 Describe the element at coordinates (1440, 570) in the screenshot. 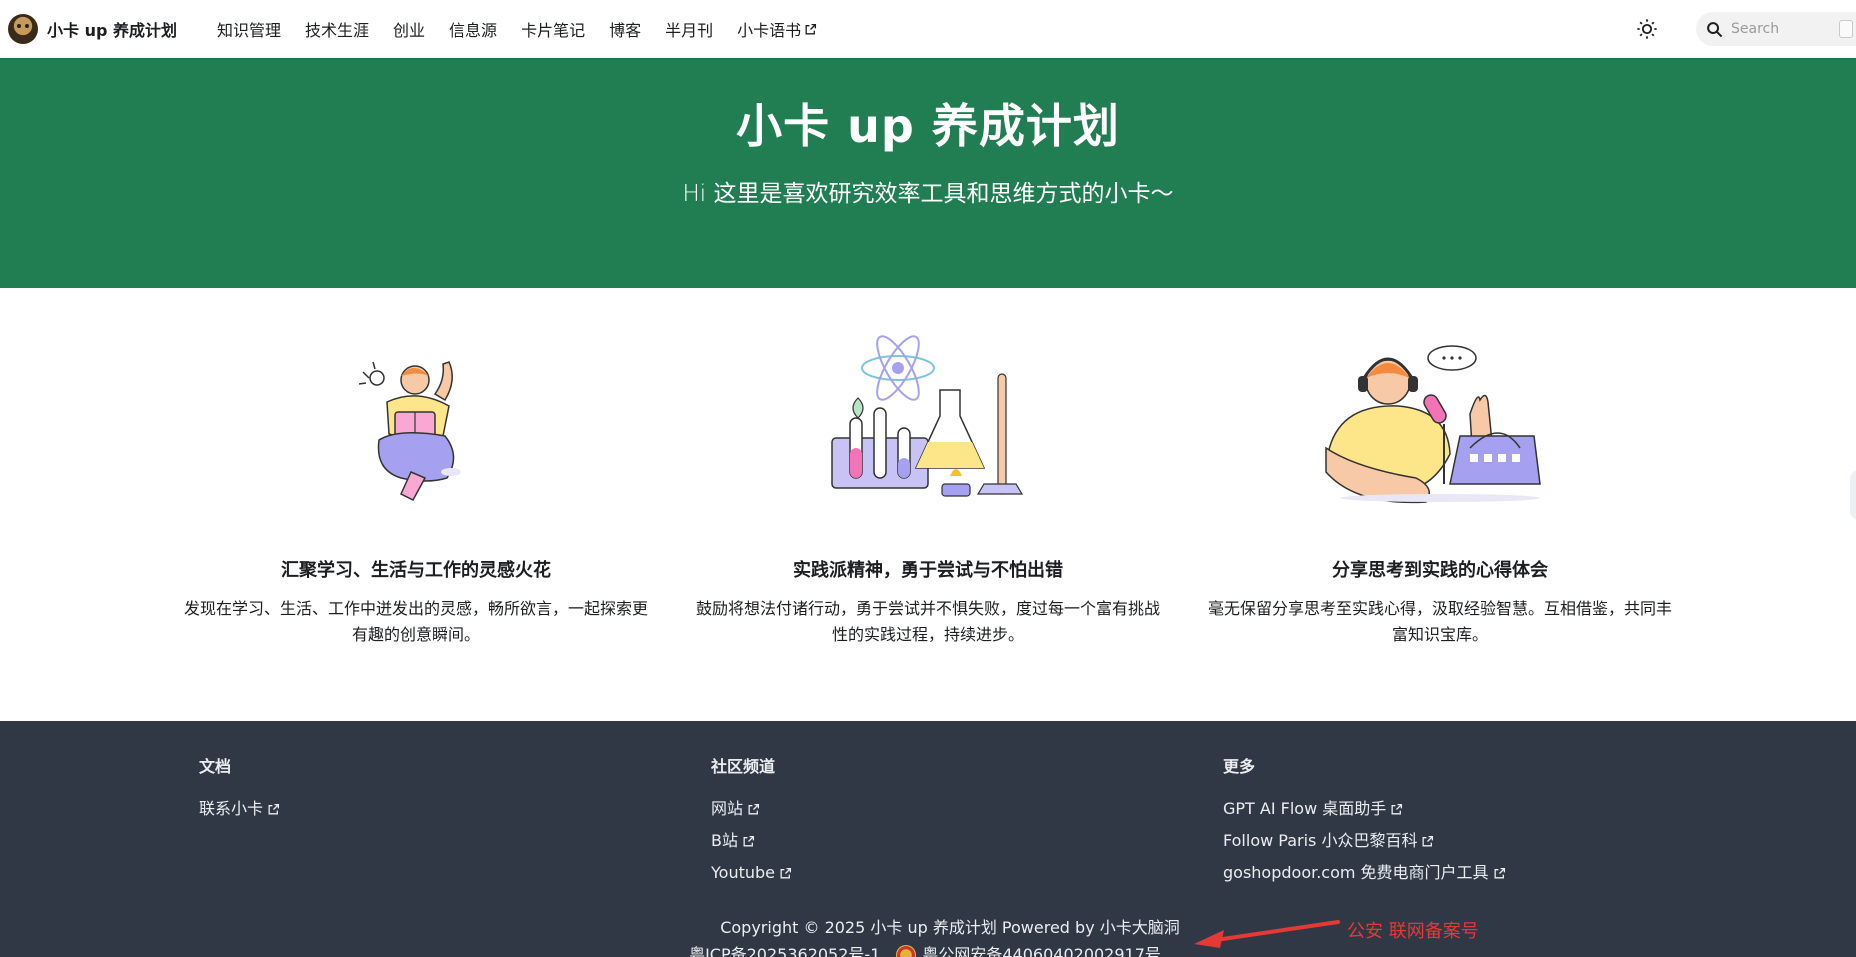

I see `feature-title: 分享思考到实践的心得体会` at that location.